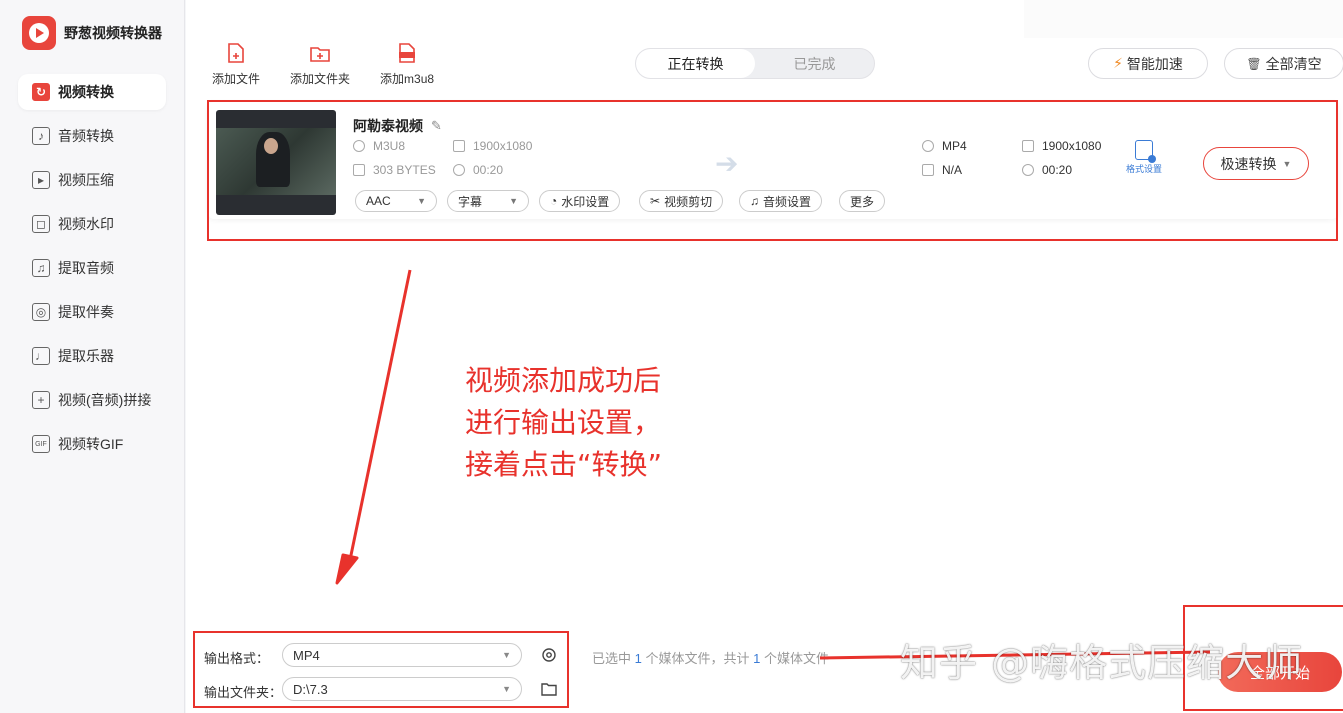 The width and height of the screenshot is (1343, 713). What do you see at coordinates (41, 180) in the screenshot?
I see `video-compress-icon: ▸` at bounding box center [41, 180].